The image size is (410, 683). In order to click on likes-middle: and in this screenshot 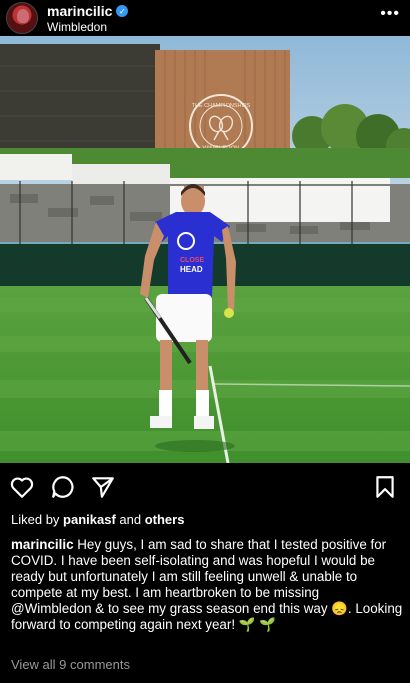, I will do `click(130, 519)`.